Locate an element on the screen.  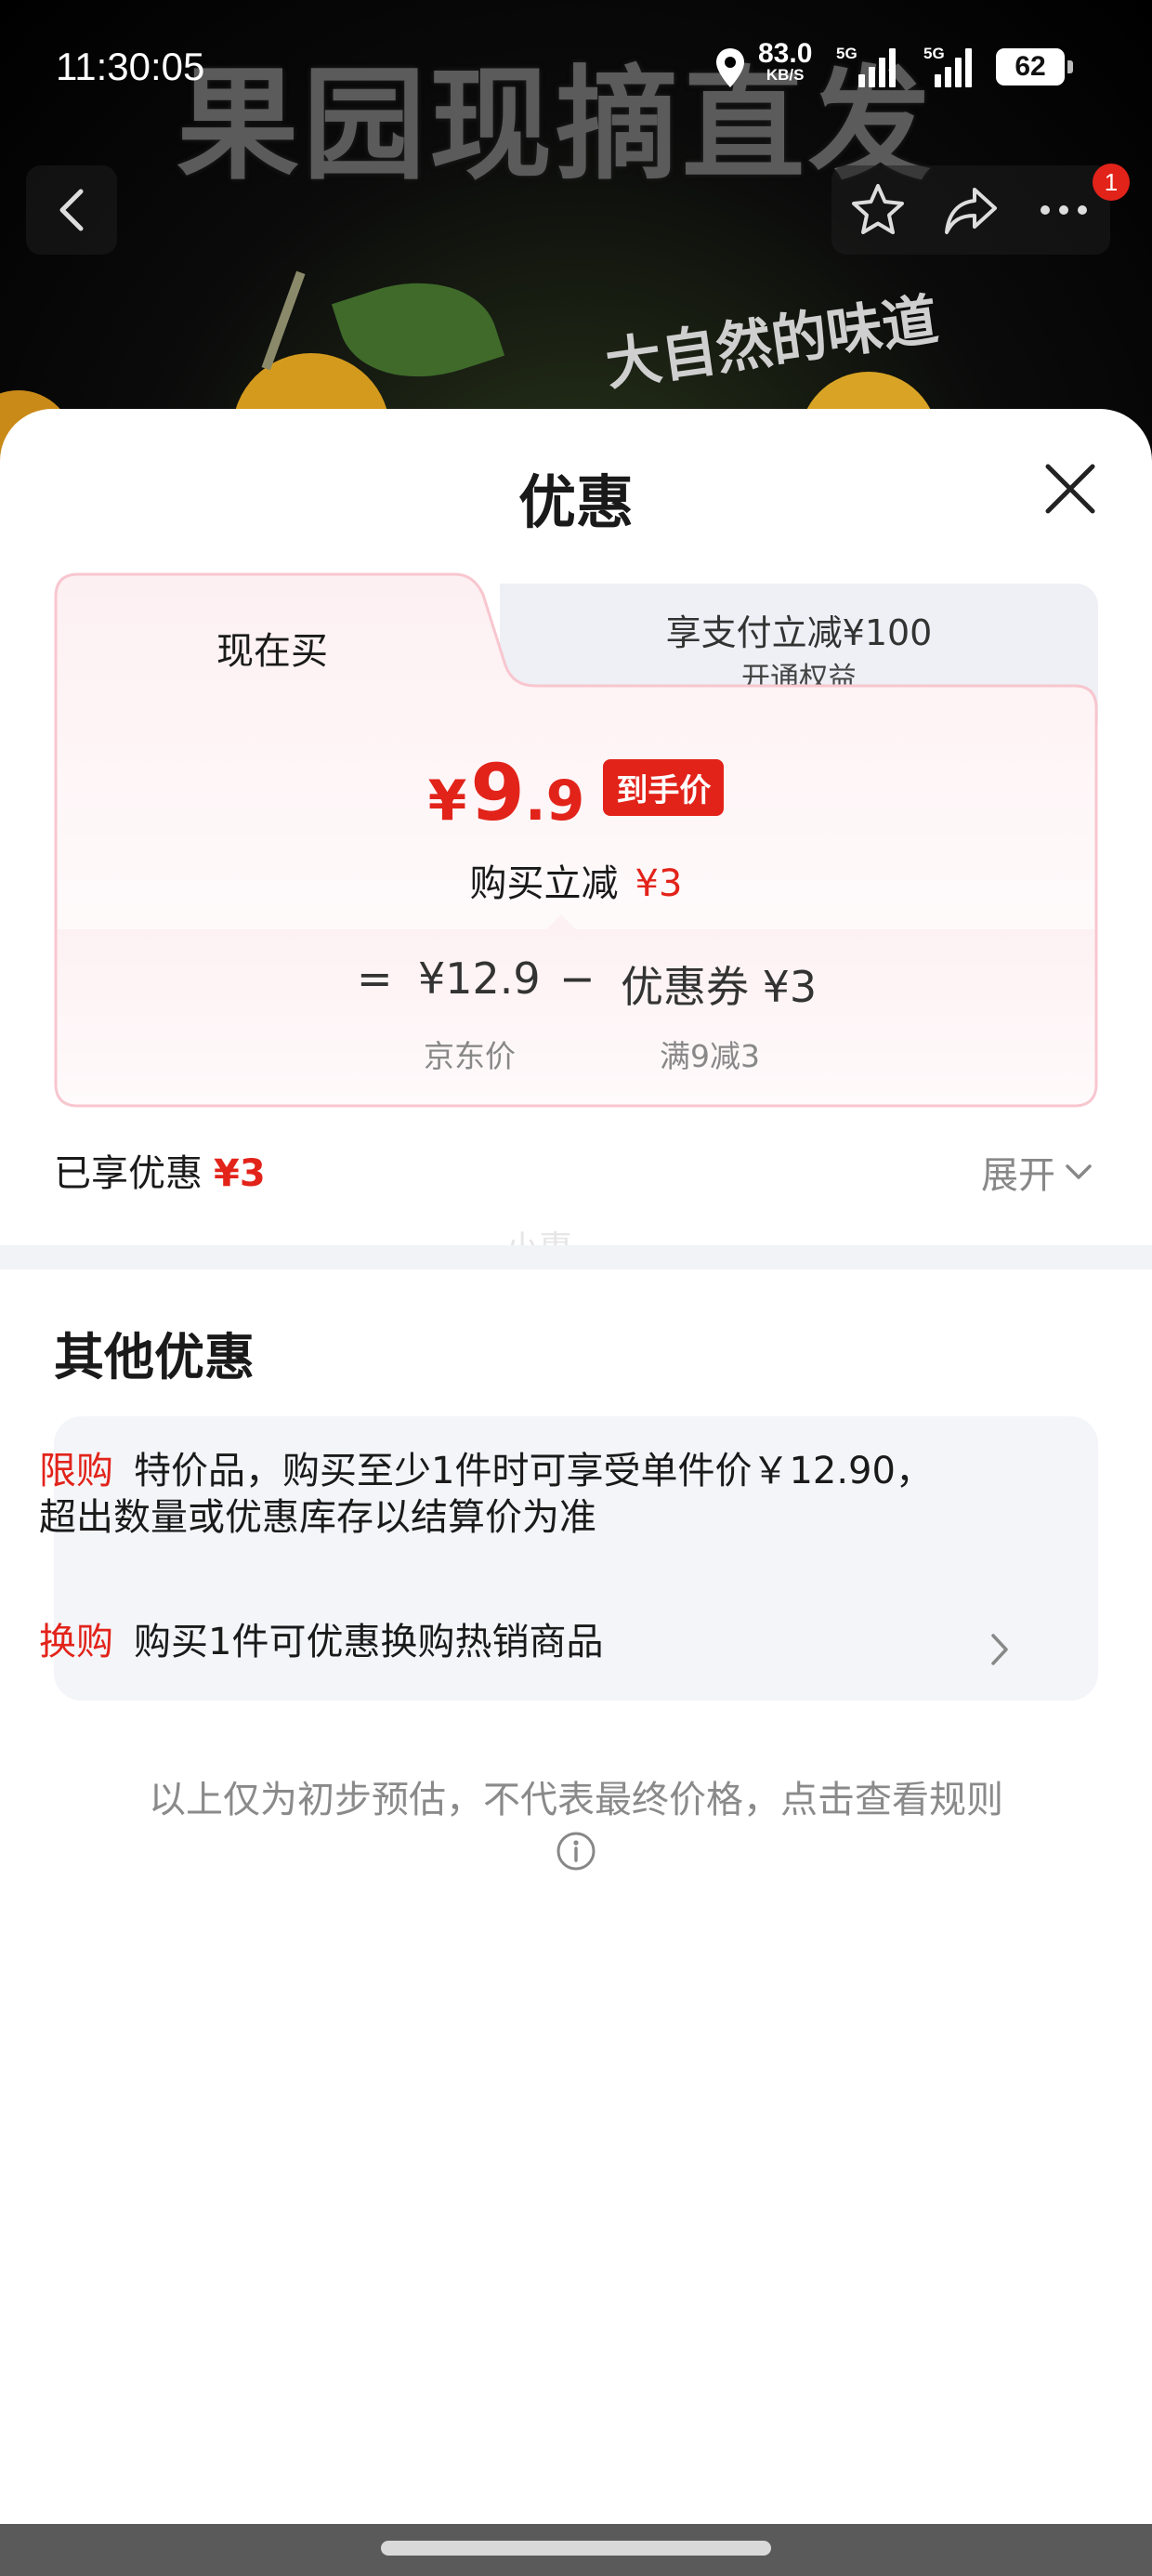
network-speed-value: 83.0 is located at coordinates (785, 53).